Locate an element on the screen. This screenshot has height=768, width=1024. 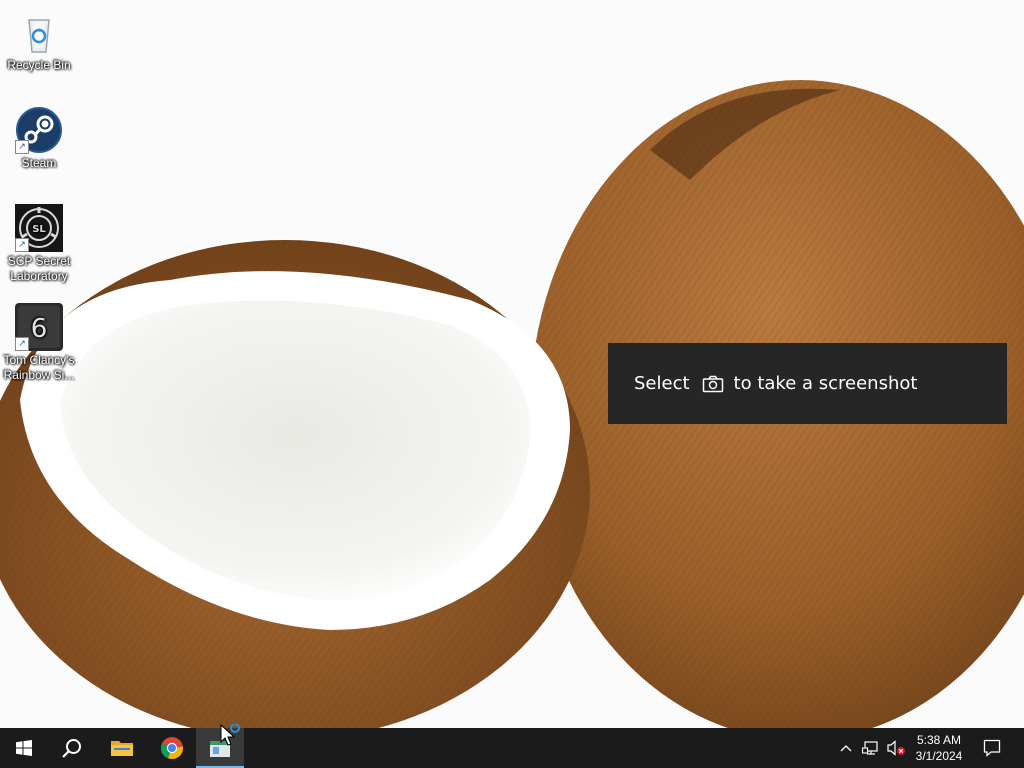
search-button is located at coordinates (72, 748).